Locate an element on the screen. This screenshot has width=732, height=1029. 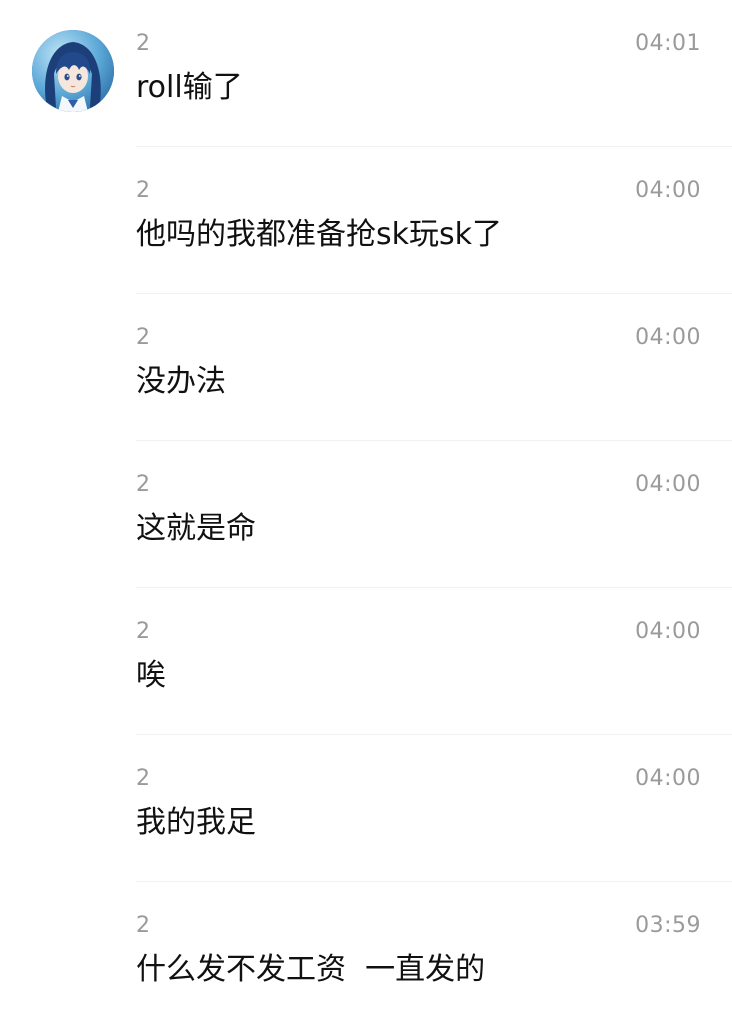
message-text: 唉 is located at coordinates (151, 675).